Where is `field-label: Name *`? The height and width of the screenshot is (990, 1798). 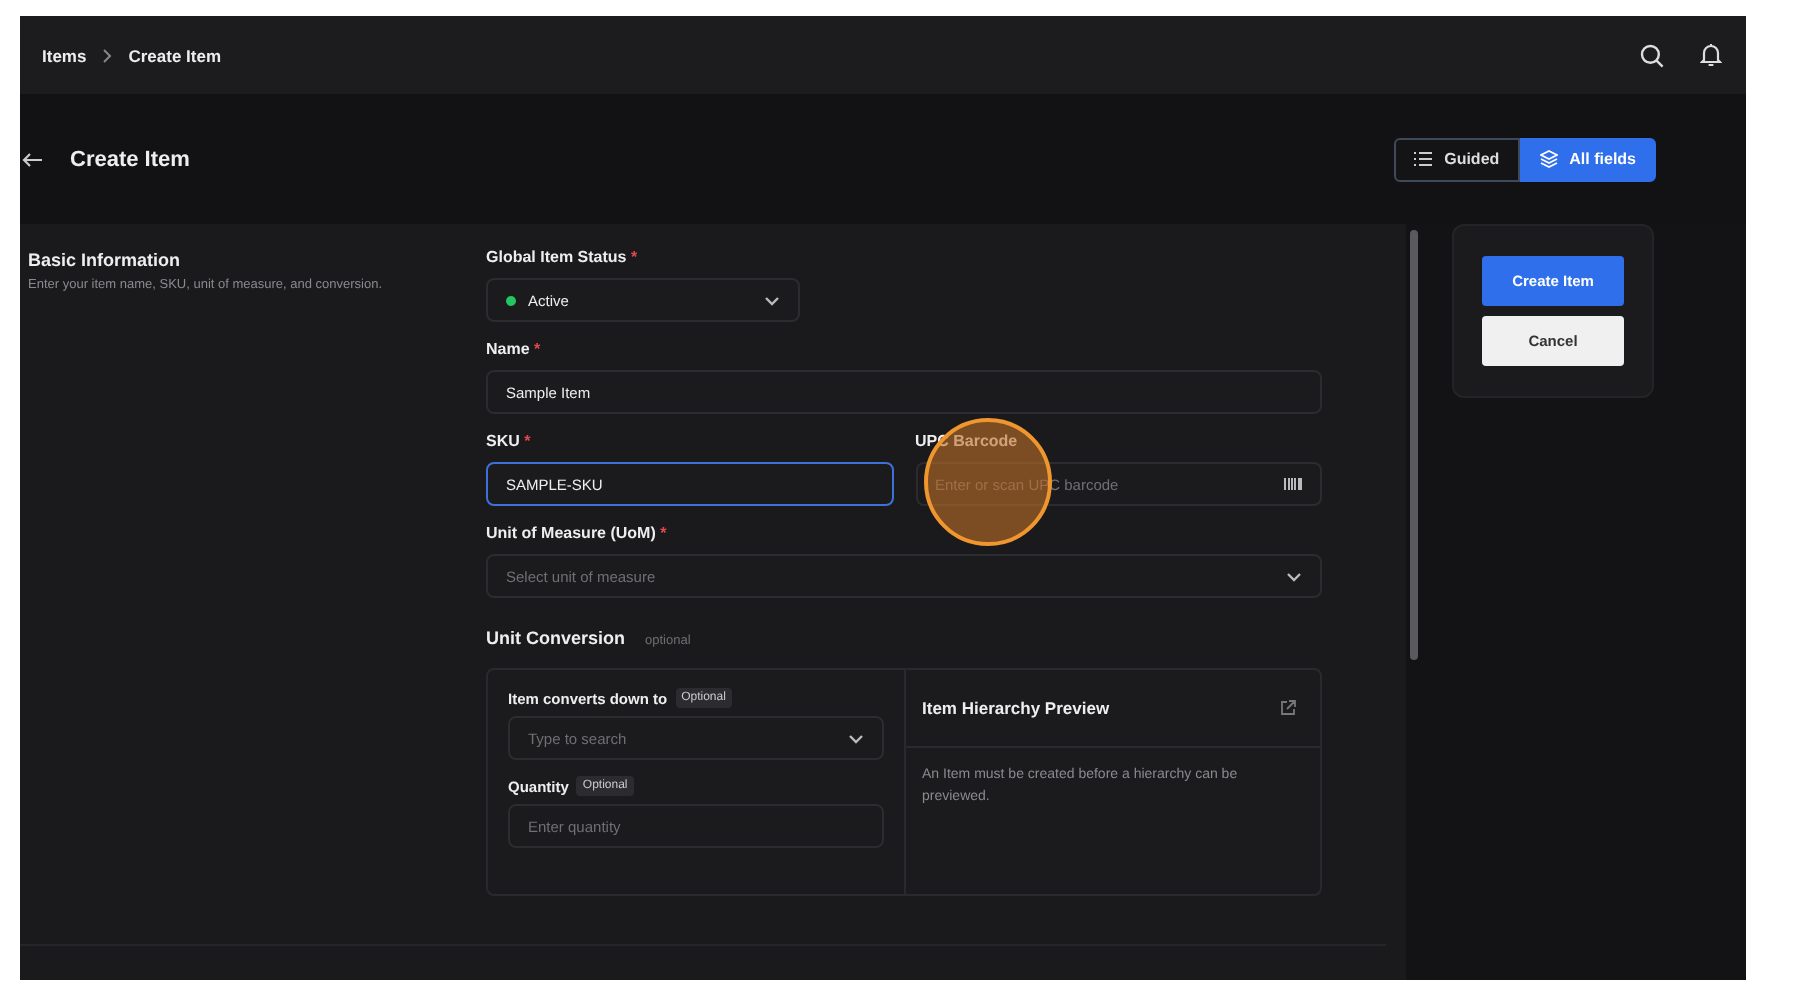 field-label: Name * is located at coordinates (514, 349).